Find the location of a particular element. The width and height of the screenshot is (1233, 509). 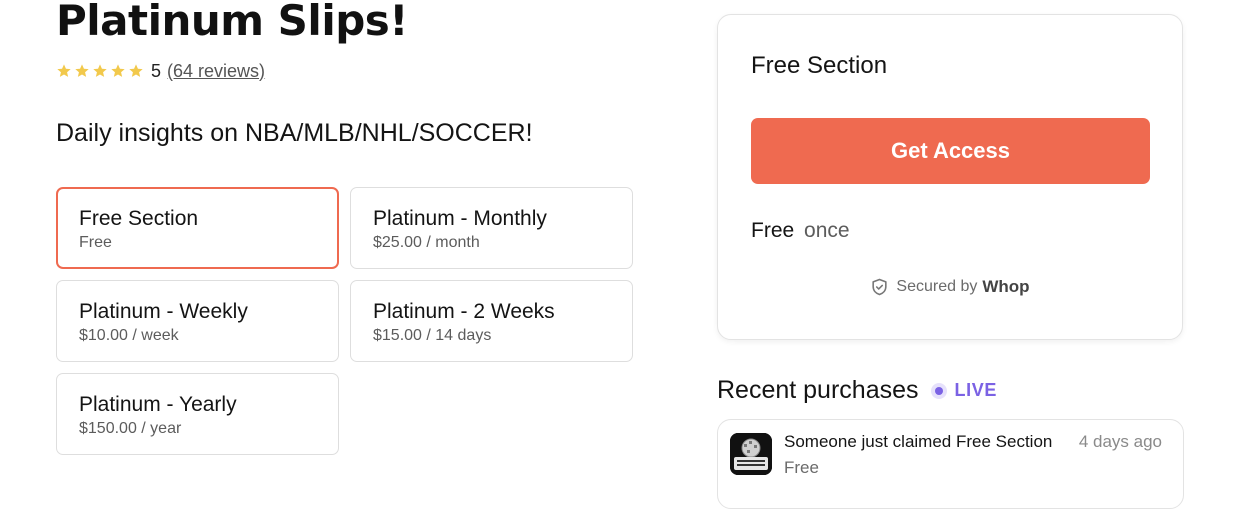

plan-option-platinum-2-weeks: Platinum - 2 Weeks $15.00 / 14 days is located at coordinates (491, 321).